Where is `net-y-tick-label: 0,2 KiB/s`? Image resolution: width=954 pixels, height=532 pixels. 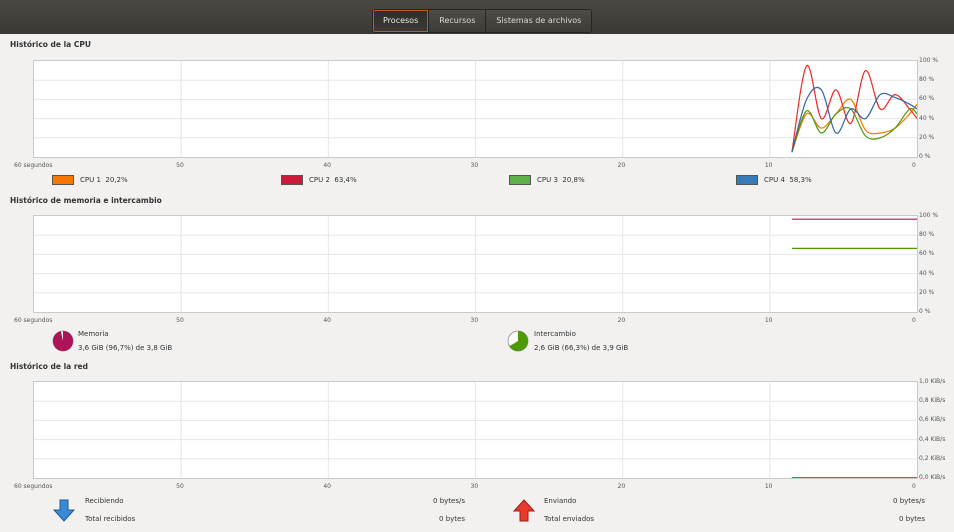 net-y-tick-label: 0,2 KiB/s is located at coordinates (932, 458).